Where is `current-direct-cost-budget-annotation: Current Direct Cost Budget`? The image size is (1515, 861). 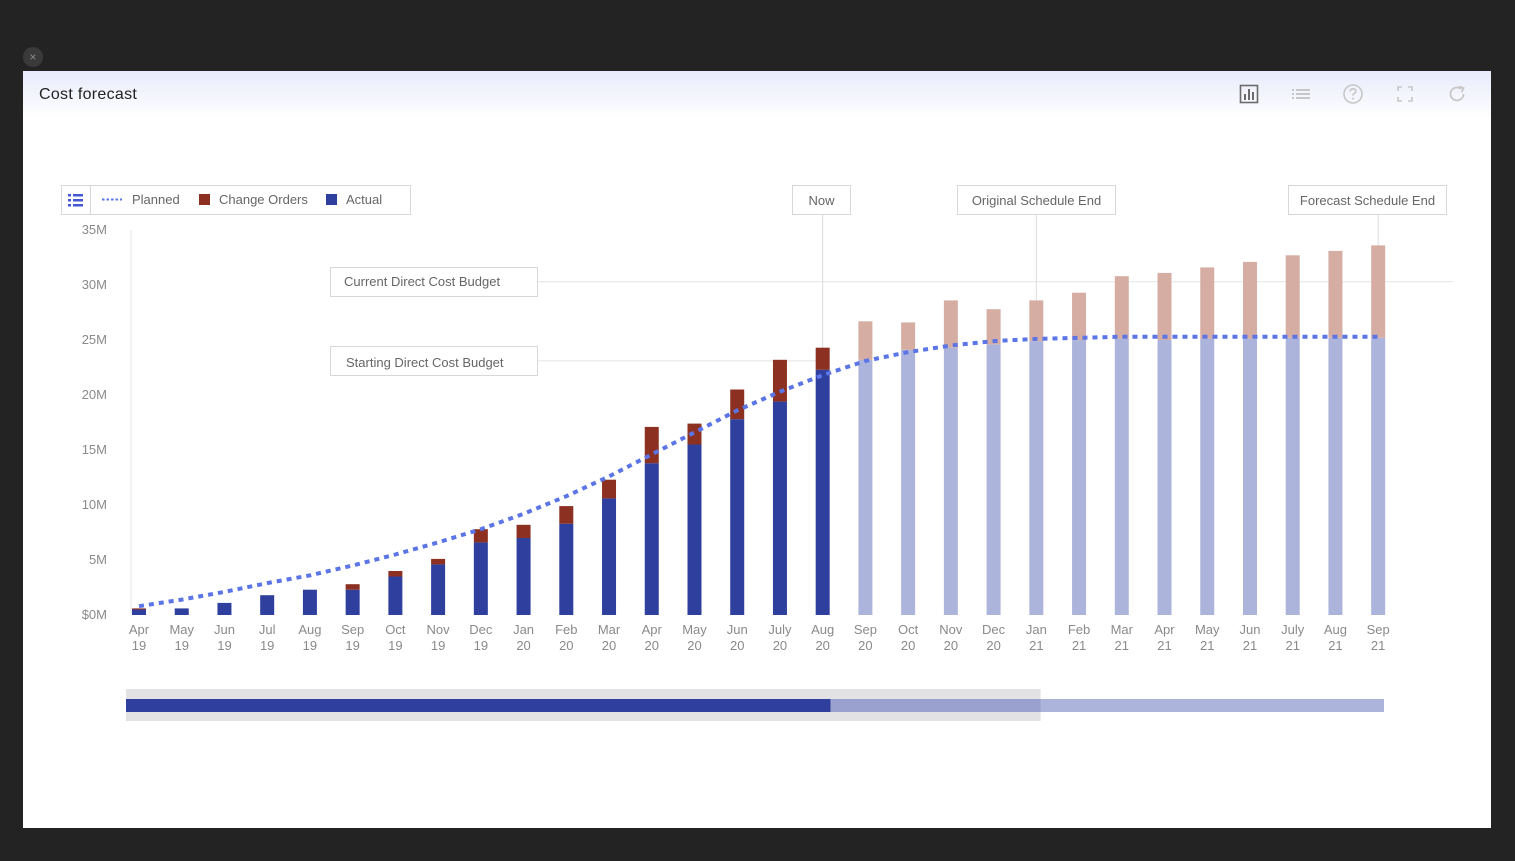
current-direct-cost-budget-annotation: Current Direct Cost Budget is located at coordinates (434, 282).